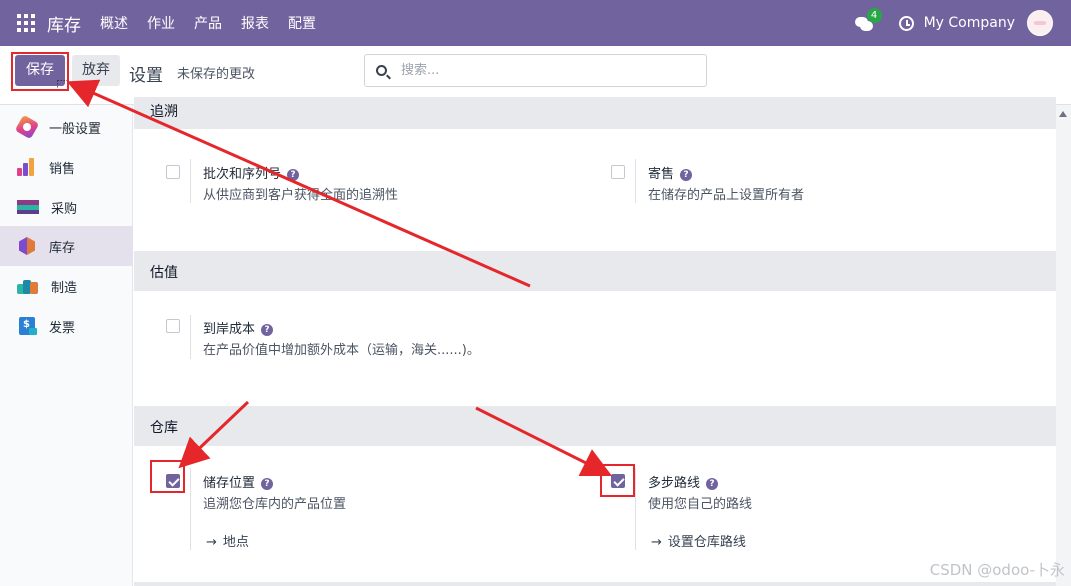 Image resolution: width=1071 pixels, height=586 pixels. What do you see at coordinates (251, 172) in the screenshot?
I see `setting-title-lots: 批次和序列号?` at bounding box center [251, 172].